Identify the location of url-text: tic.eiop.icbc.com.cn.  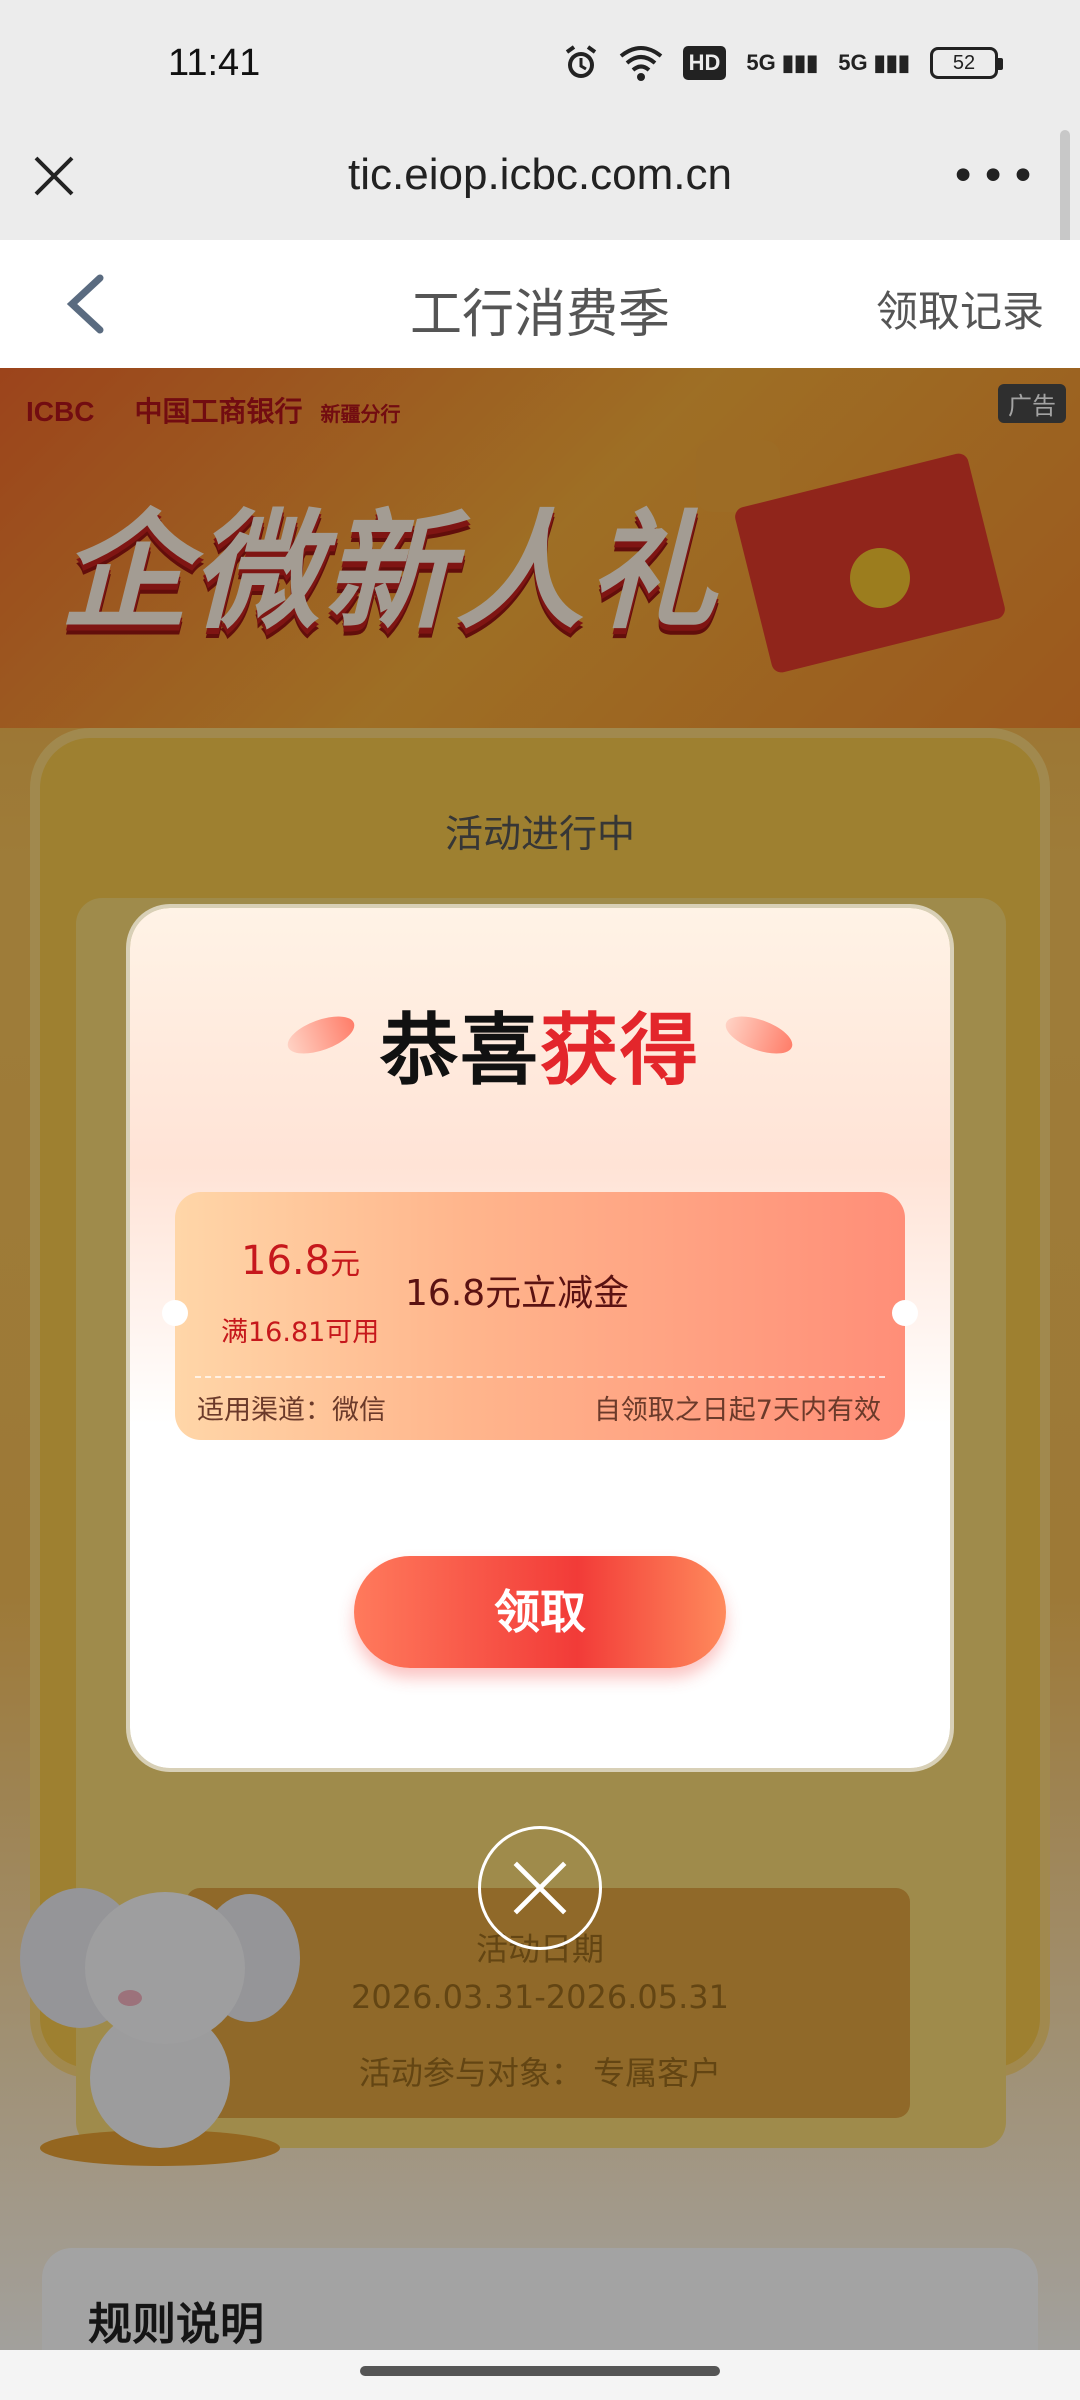
(540, 175).